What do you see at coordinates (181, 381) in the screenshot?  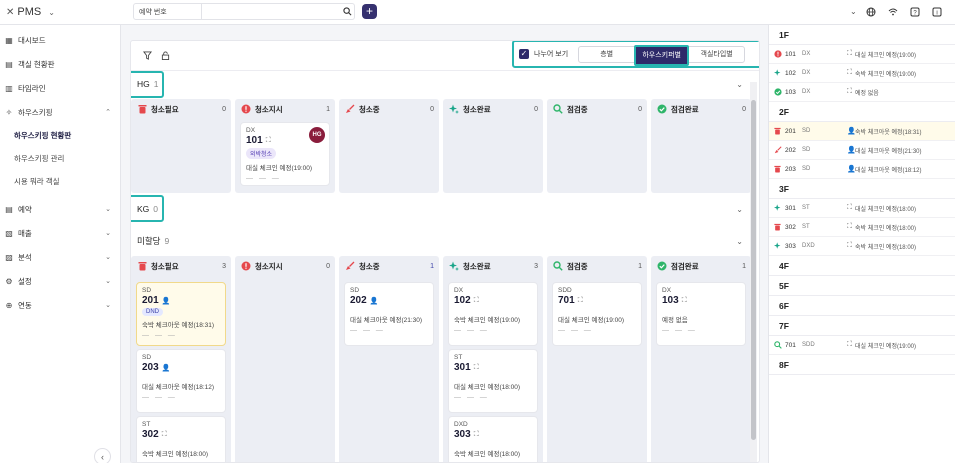 I see `room-card: SD 203 👤 대실 체크아웃 예정(18:12) — — —` at bounding box center [181, 381].